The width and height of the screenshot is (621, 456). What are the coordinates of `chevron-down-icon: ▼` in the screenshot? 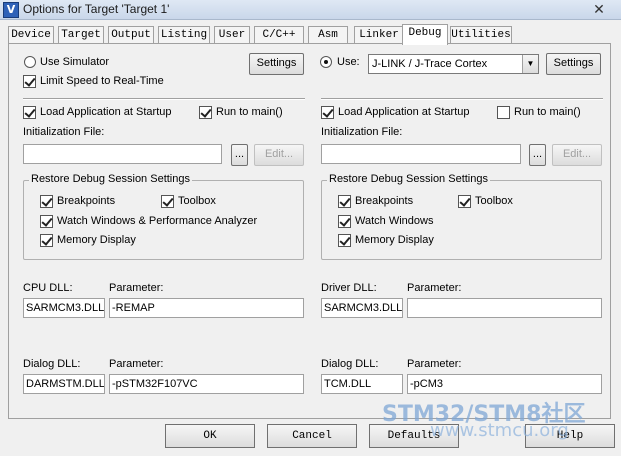 It's located at (530, 64).